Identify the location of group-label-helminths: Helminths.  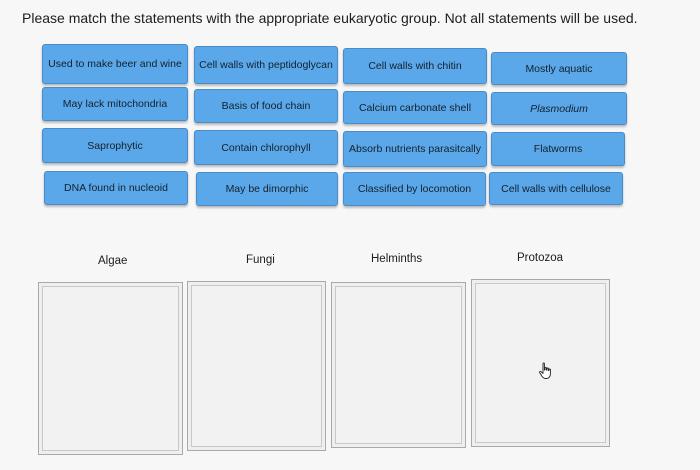
(397, 259).